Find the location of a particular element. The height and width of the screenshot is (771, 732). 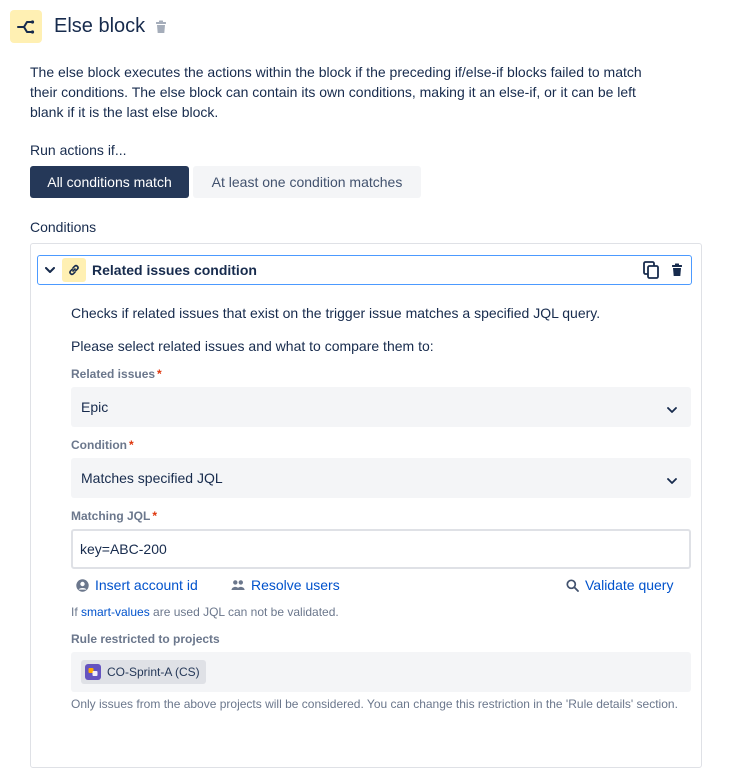

smart-values-link: smart-values is located at coordinates (115, 612).